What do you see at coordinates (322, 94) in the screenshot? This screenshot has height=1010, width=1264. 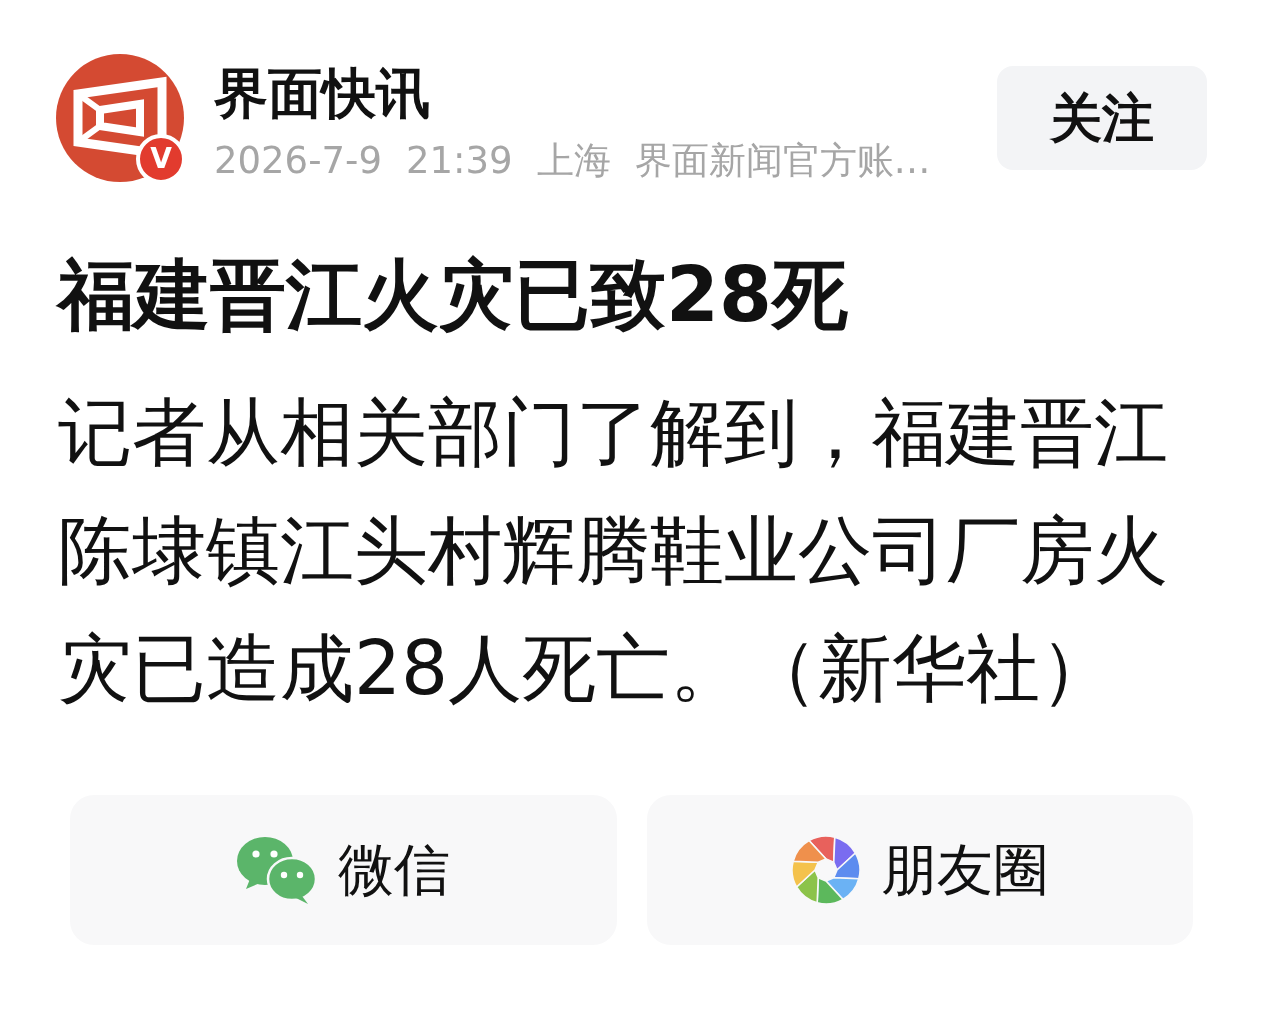 I see `account-name: 界面快讯` at bounding box center [322, 94].